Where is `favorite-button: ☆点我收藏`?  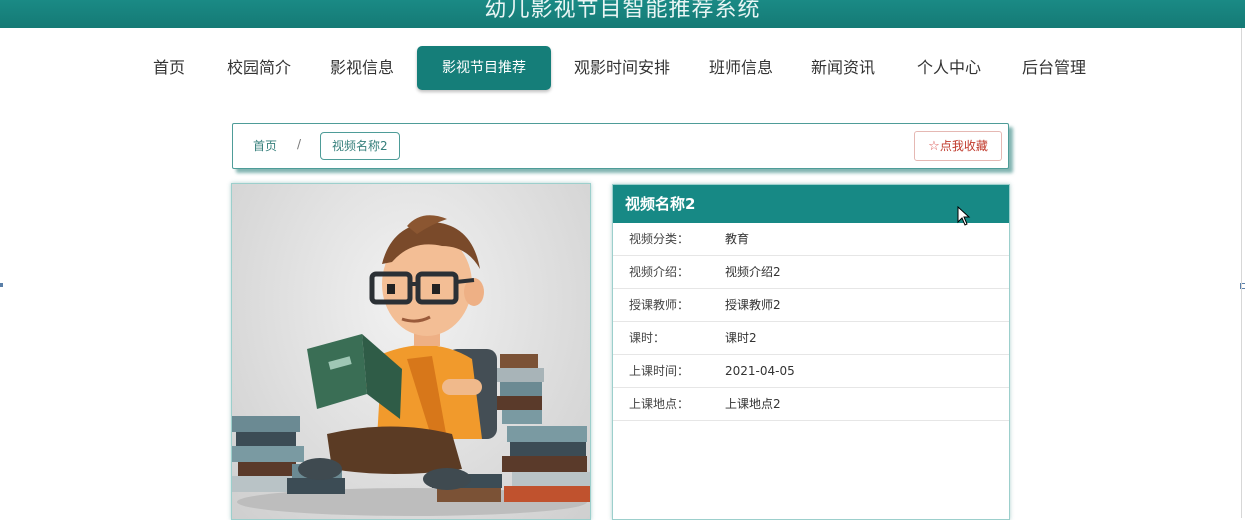 favorite-button: ☆点我收藏 is located at coordinates (958, 146).